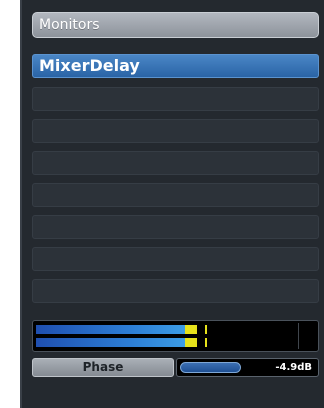 This screenshot has width=324, height=408. Describe the element at coordinates (175, 66) in the screenshot. I see `slot-1: MixerDelay` at that location.